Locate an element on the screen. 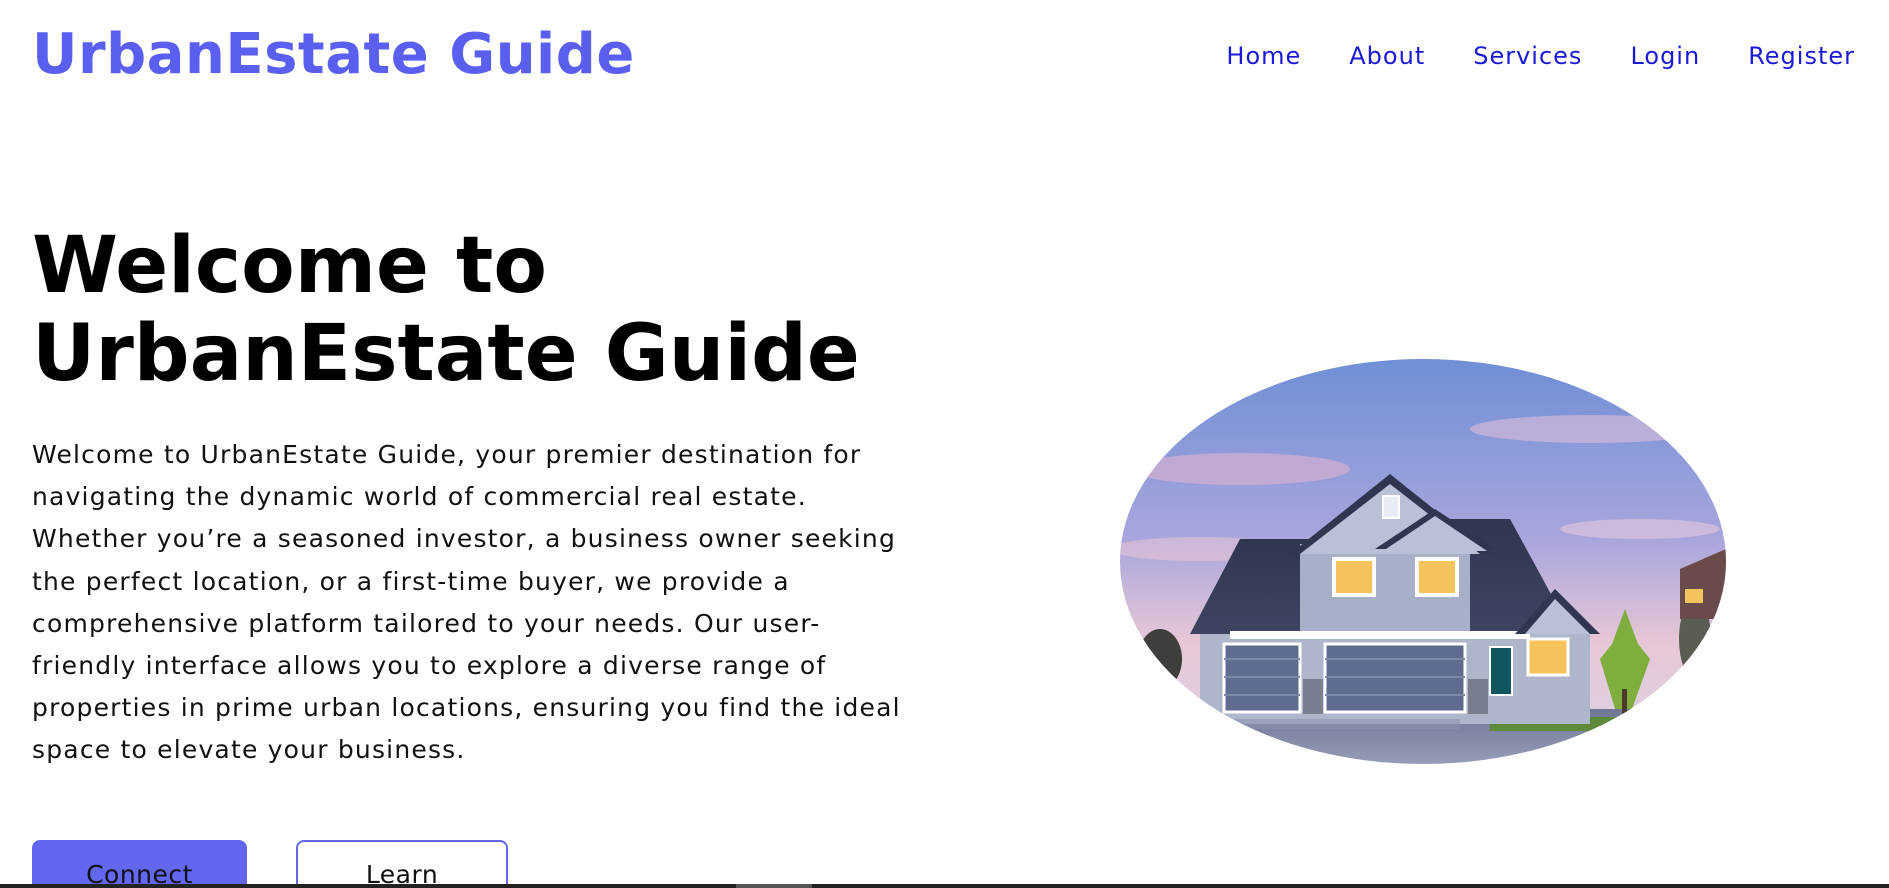 This screenshot has width=1889, height=888. main-nav: Home About Services Login Register is located at coordinates (1540, 56).